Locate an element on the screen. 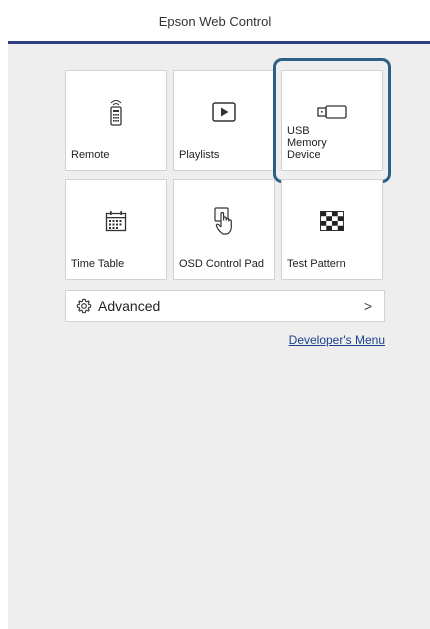 The width and height of the screenshot is (430, 629). usb-memory-icon is located at coordinates (332, 112).